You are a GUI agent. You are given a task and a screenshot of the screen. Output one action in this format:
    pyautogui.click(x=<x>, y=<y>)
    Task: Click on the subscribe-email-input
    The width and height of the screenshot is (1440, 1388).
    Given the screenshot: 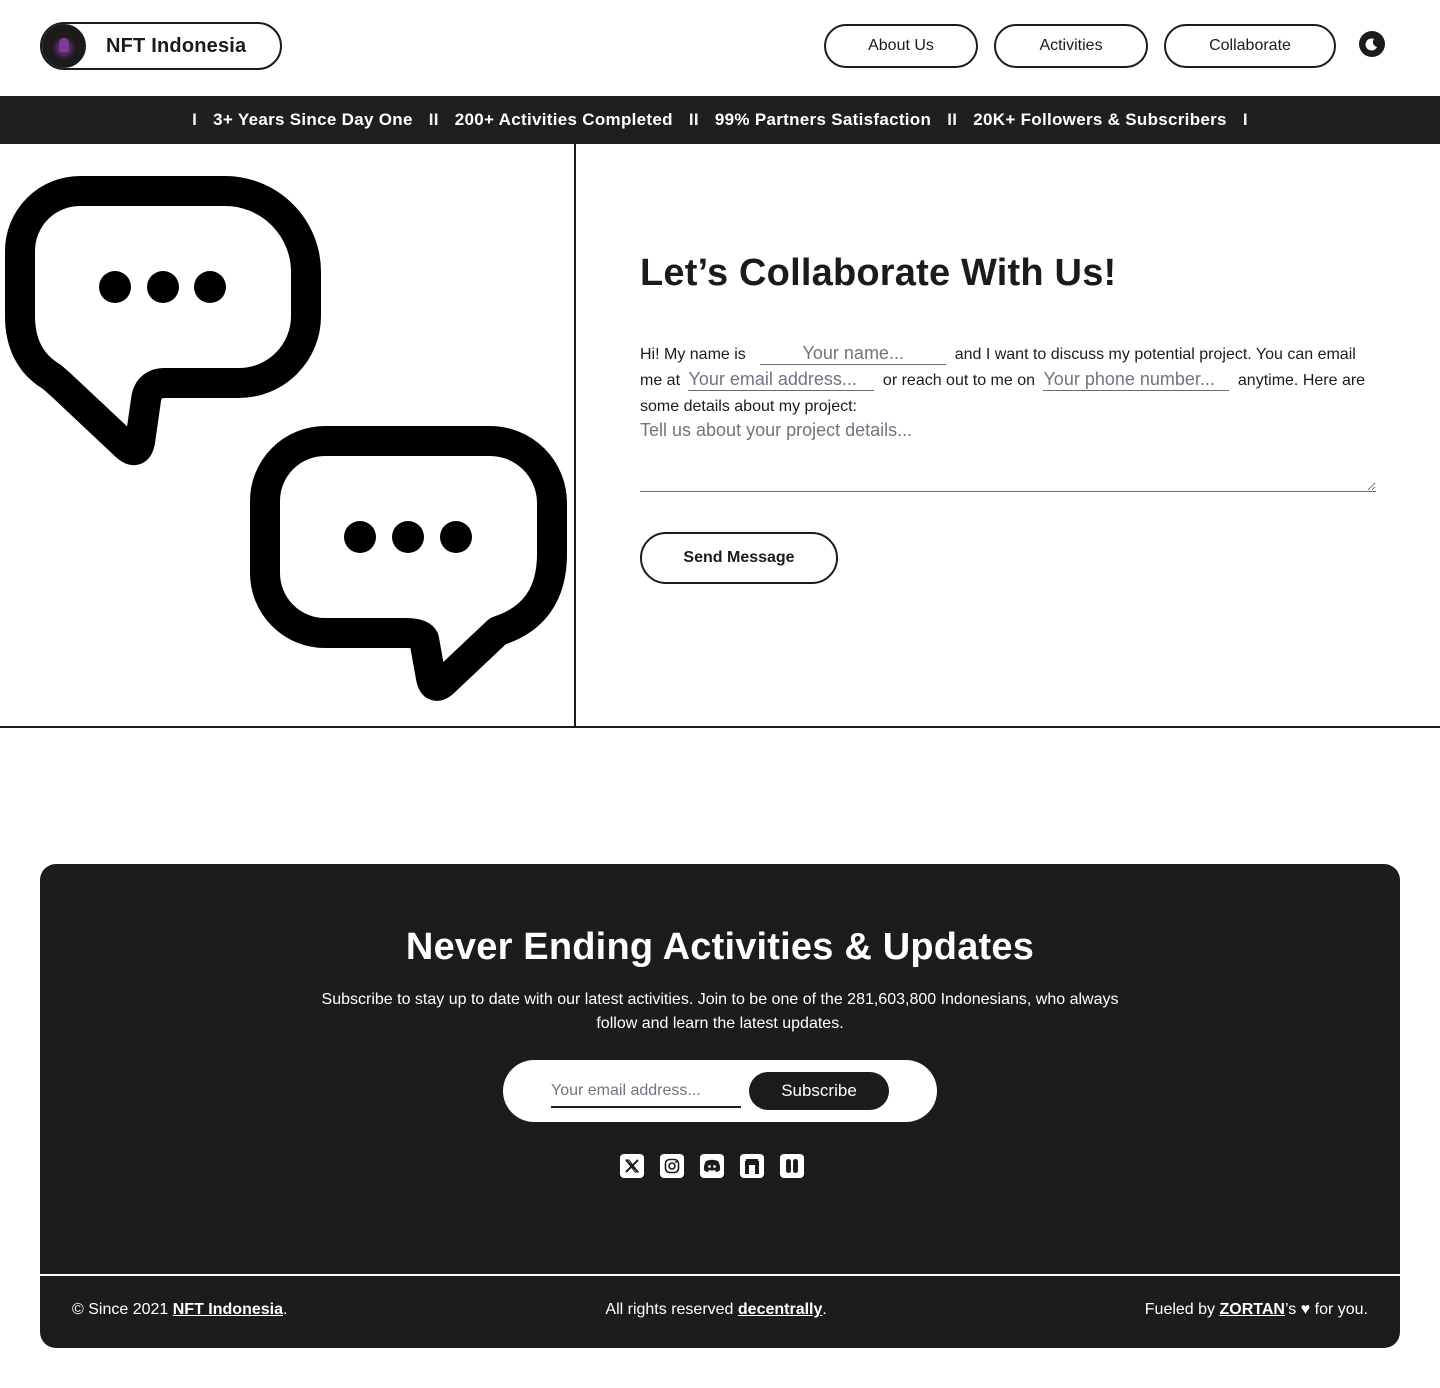 What is the action you would take?
    pyautogui.click(x=646, y=1092)
    